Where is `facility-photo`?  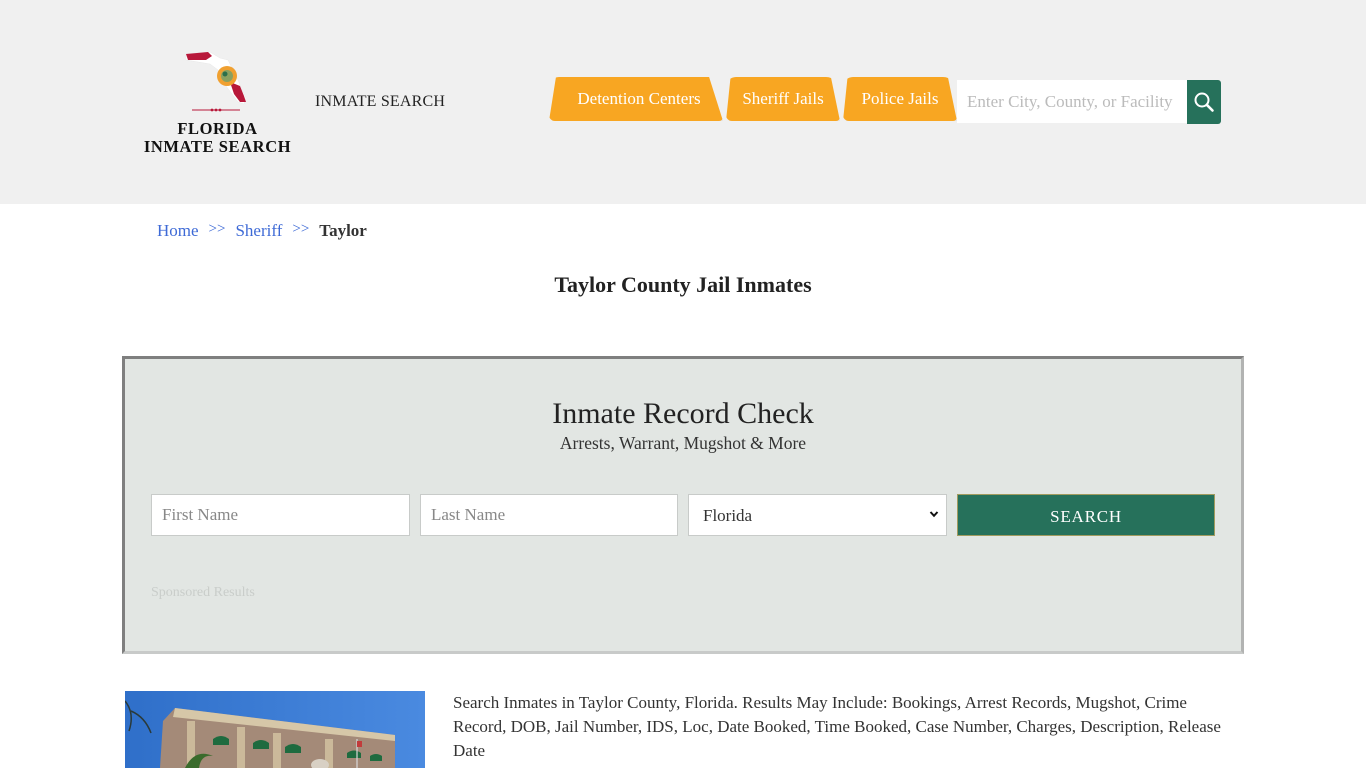
facility-photo is located at coordinates (275, 729).